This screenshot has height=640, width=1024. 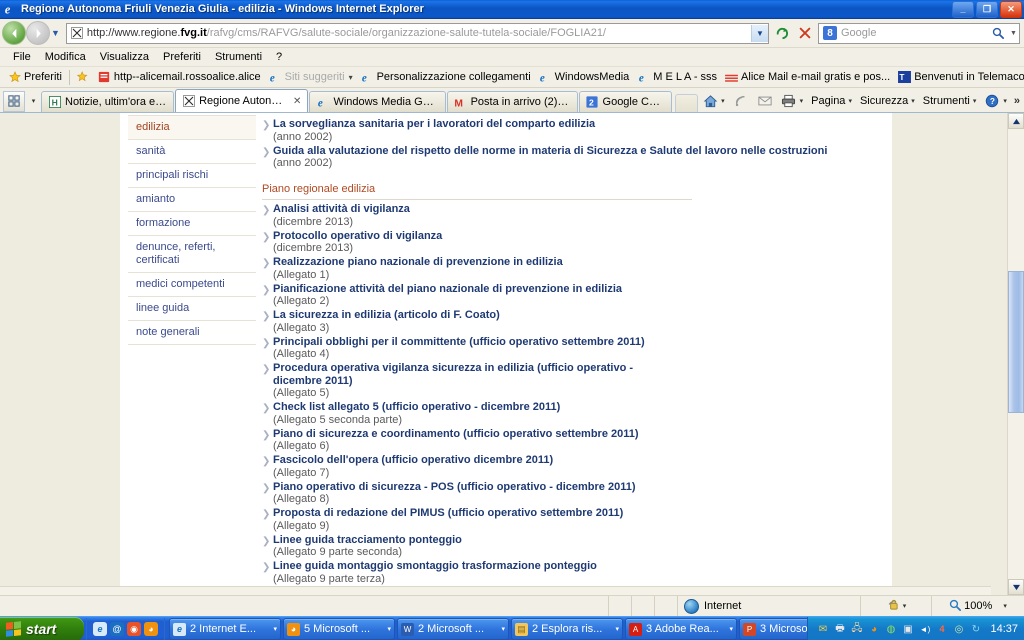 I want to click on network-icon: 🖧, so click(x=856, y=629).